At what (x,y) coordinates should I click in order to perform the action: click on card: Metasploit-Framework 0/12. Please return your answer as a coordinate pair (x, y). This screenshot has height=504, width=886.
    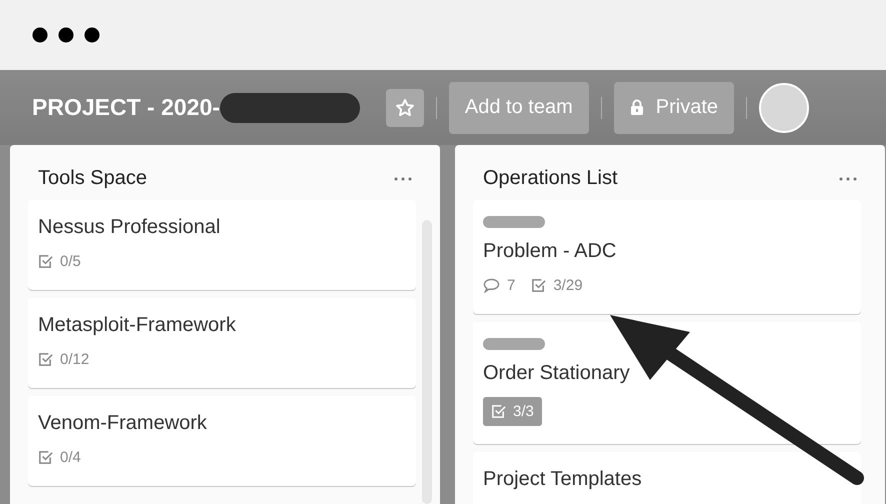
    Looking at the image, I should click on (222, 343).